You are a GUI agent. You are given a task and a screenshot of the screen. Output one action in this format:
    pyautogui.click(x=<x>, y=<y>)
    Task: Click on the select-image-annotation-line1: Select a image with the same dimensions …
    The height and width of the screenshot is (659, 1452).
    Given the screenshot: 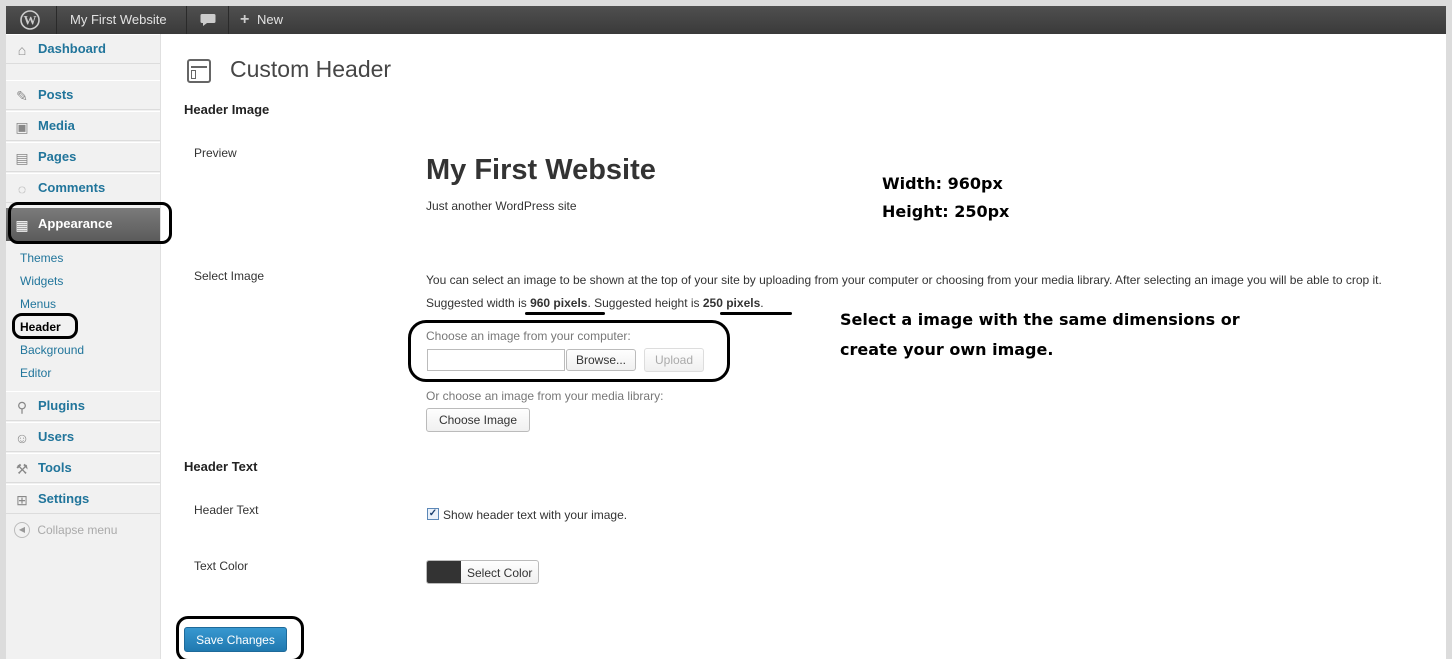 What is the action you would take?
    pyautogui.click(x=1040, y=319)
    